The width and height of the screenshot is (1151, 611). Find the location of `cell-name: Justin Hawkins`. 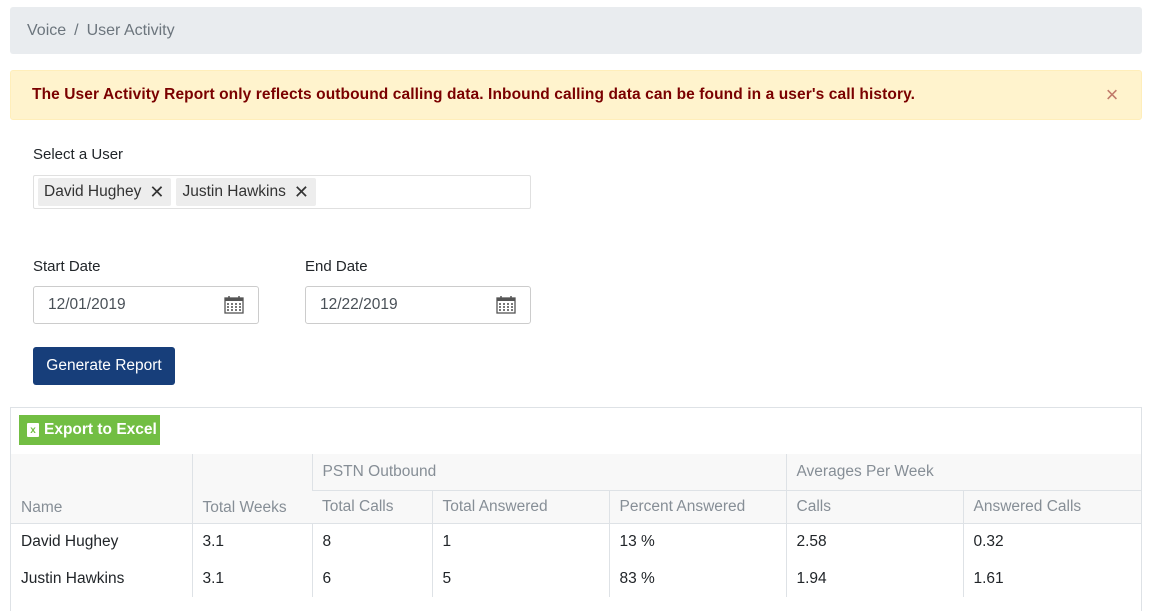

cell-name: Justin Hawkins is located at coordinates (73, 578).